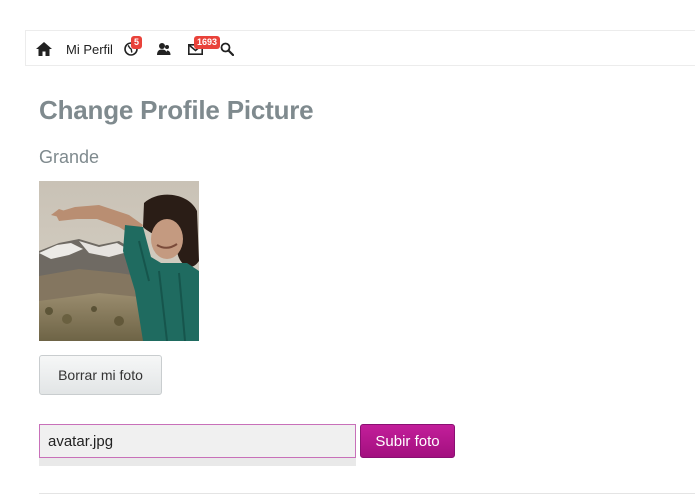  What do you see at coordinates (207, 42) in the screenshot?
I see `messages-badge: 1693` at bounding box center [207, 42].